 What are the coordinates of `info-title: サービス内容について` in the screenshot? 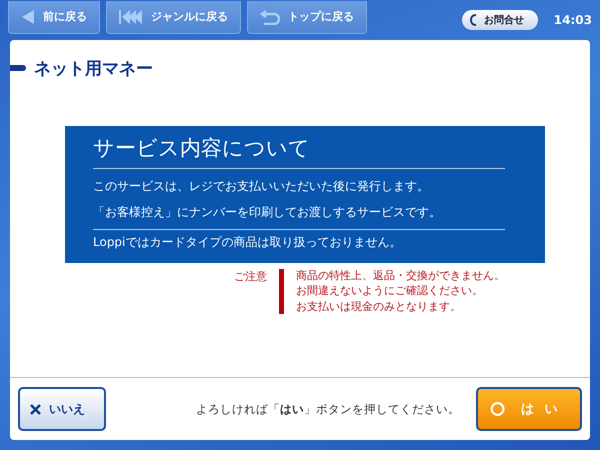 It's located at (299, 151).